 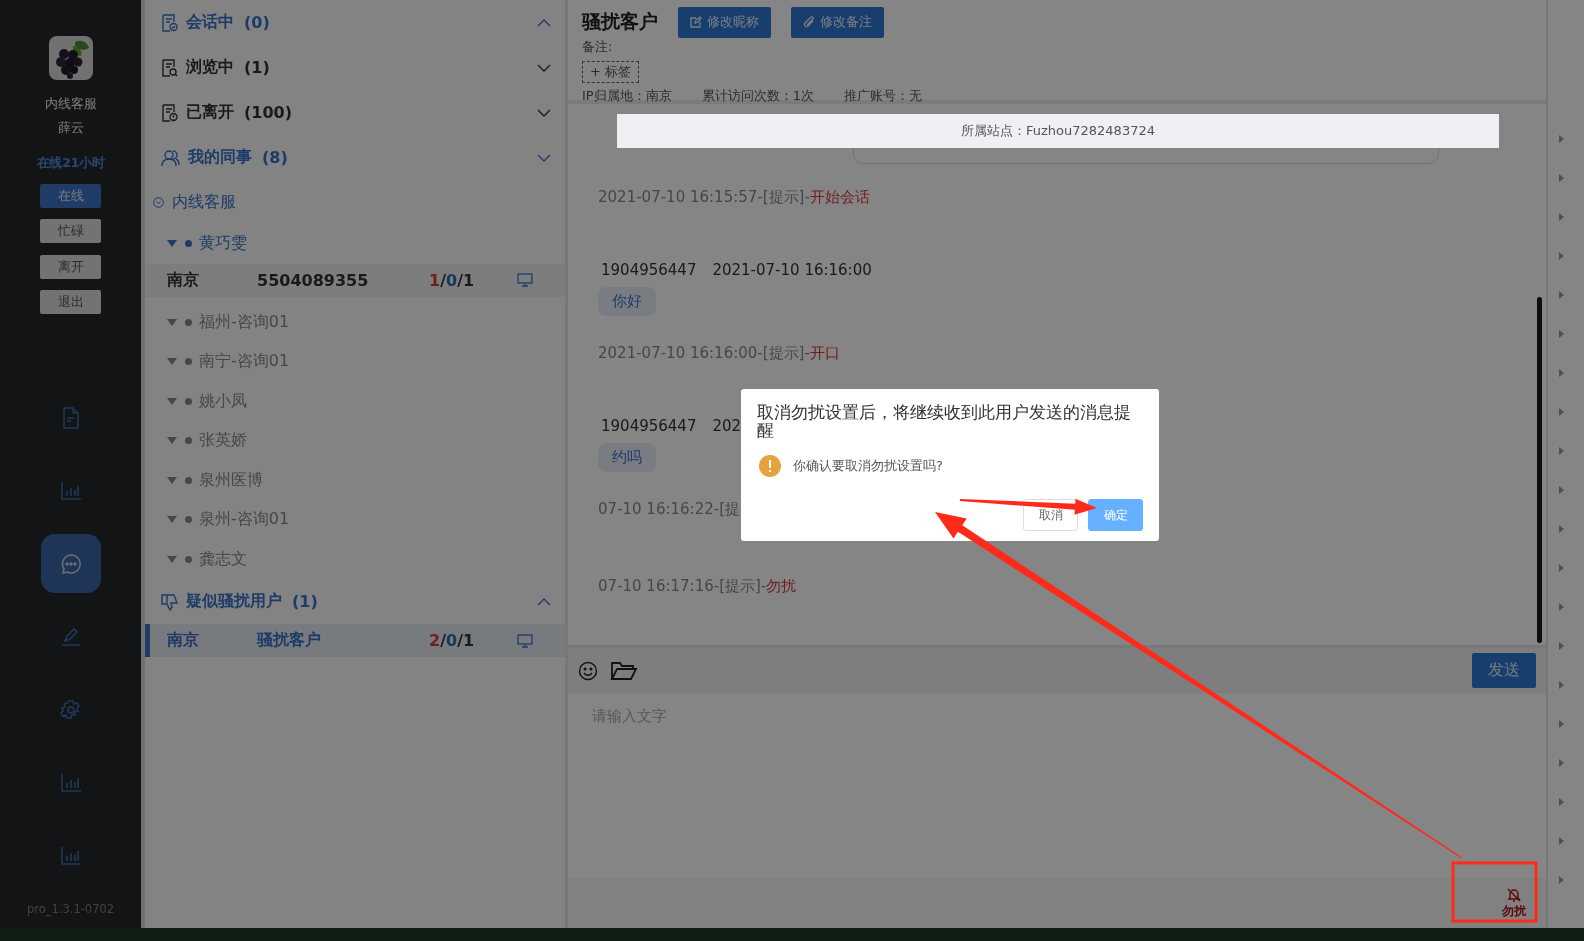 What do you see at coordinates (1504, 670) in the screenshot?
I see `send-button: 发送` at bounding box center [1504, 670].